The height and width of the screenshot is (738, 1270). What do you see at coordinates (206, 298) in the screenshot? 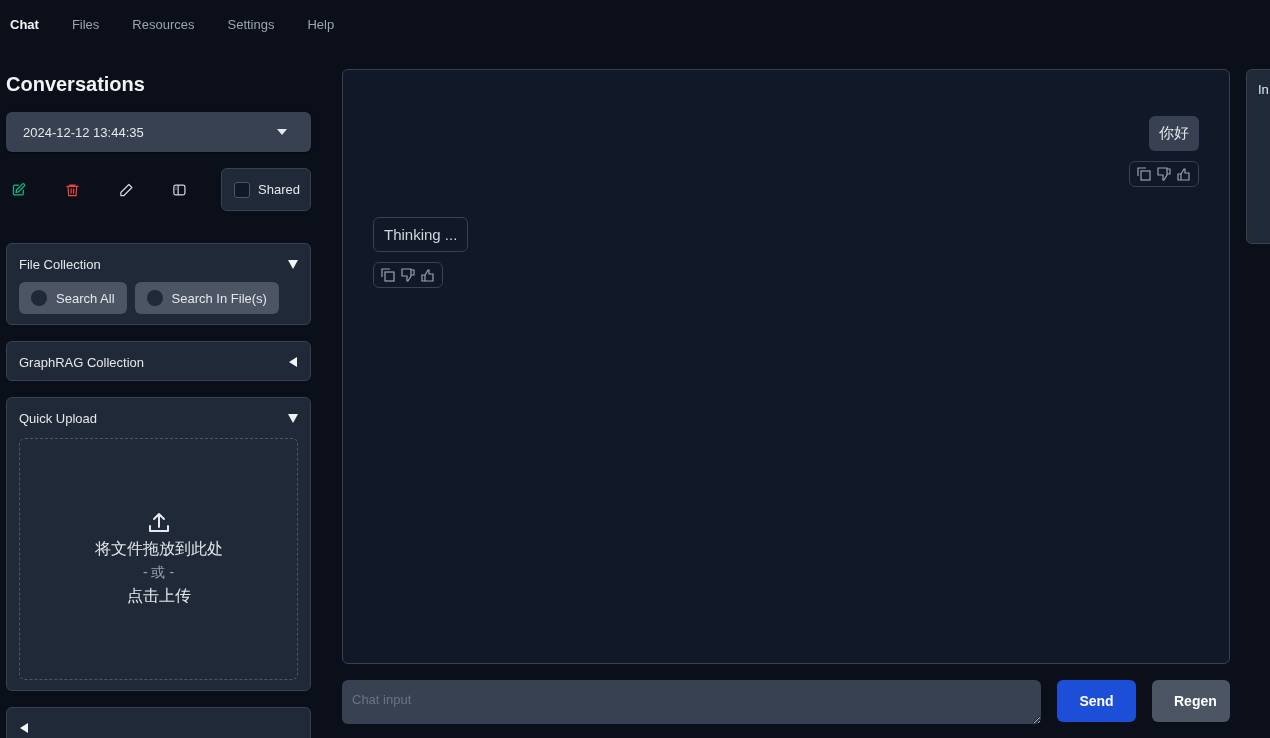
I see `radio-option: Search In File(s)` at bounding box center [206, 298].